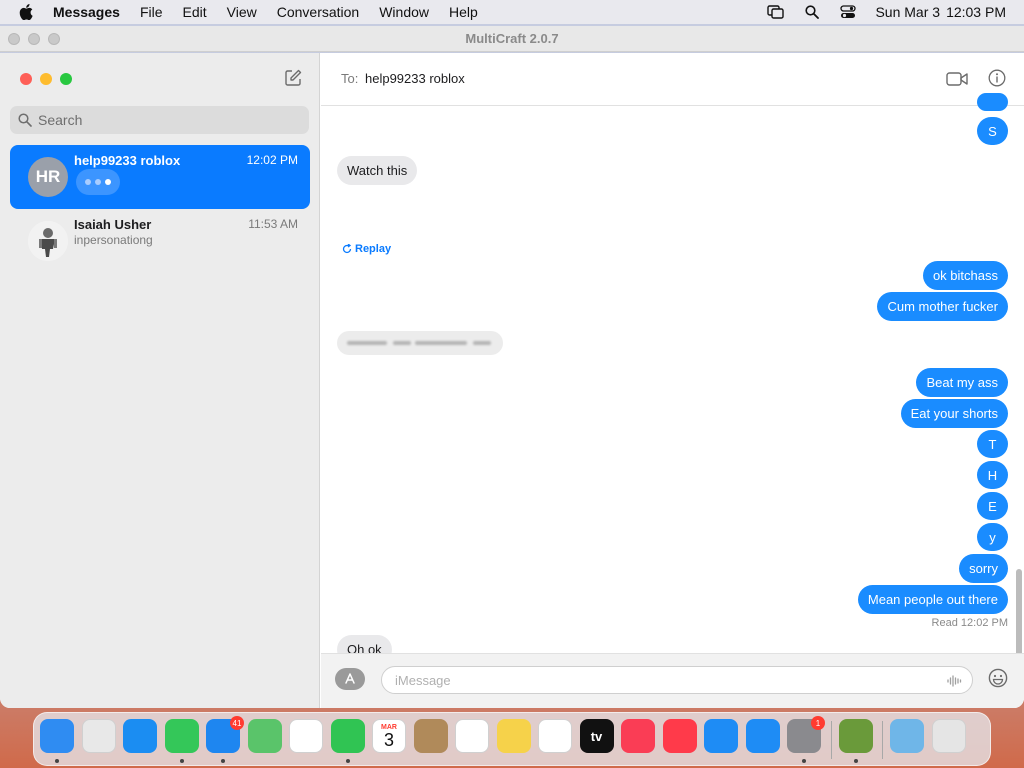 Image resolution: width=1024 pixels, height=768 pixels. I want to click on message-bubble-outgoing: E, so click(992, 506).